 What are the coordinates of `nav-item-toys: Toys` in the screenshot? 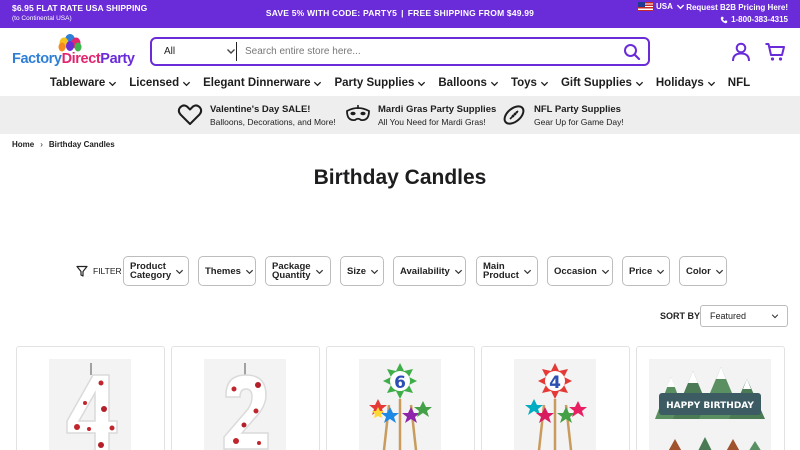 It's located at (530, 83).